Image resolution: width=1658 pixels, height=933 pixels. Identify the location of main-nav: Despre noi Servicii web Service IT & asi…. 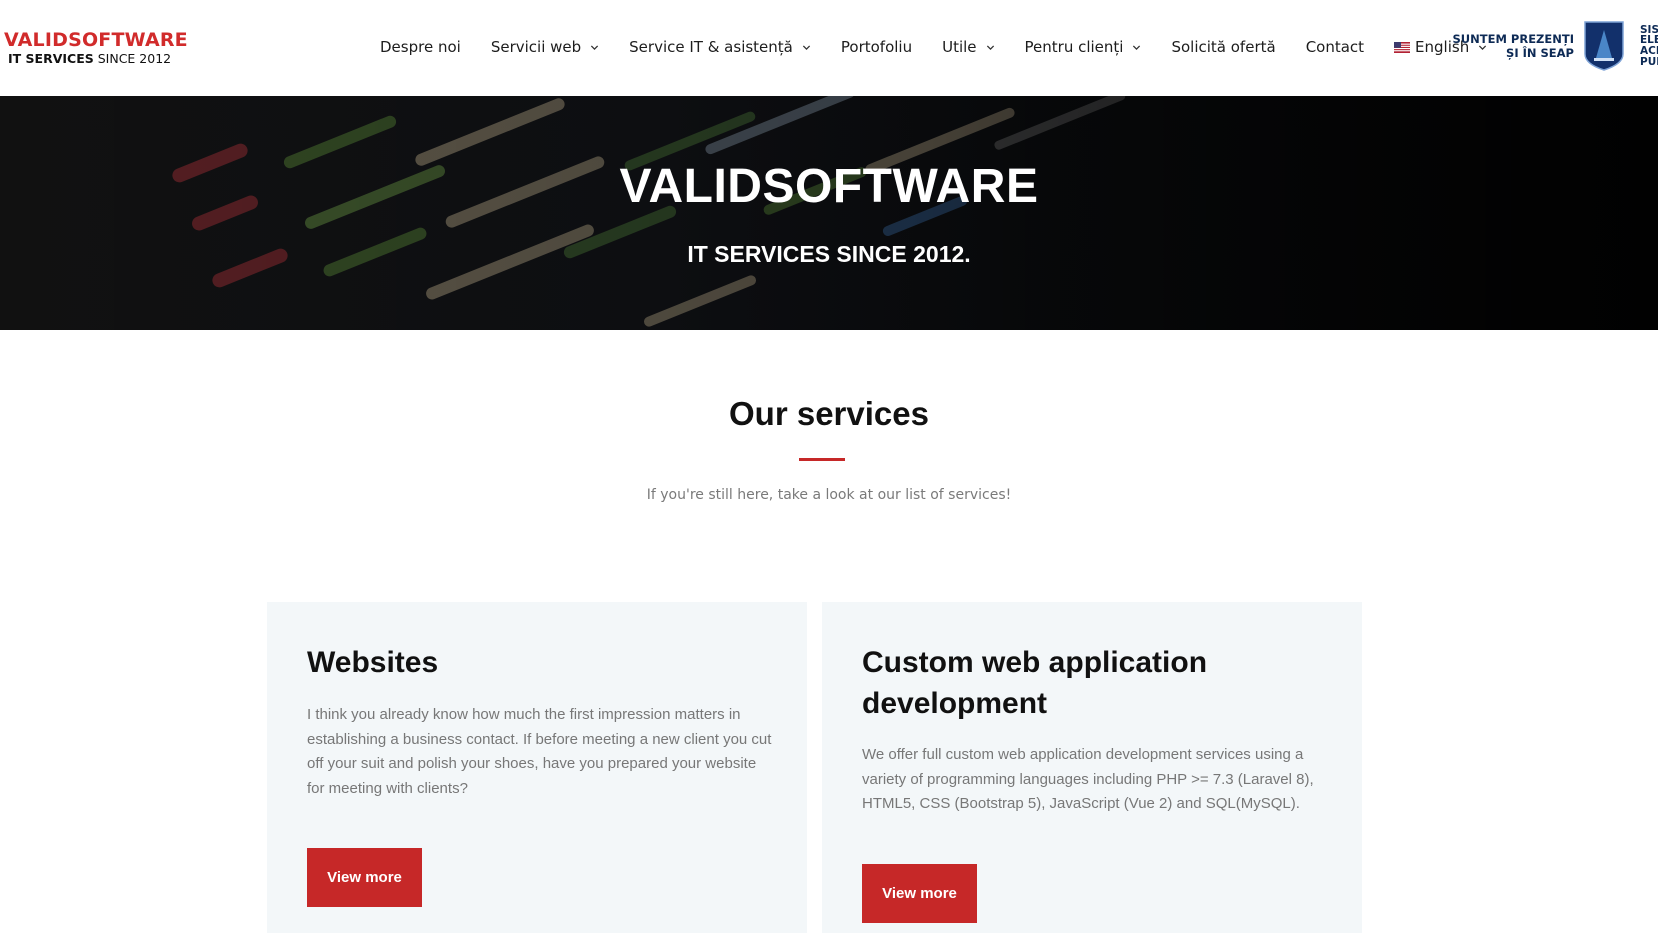
(948, 47).